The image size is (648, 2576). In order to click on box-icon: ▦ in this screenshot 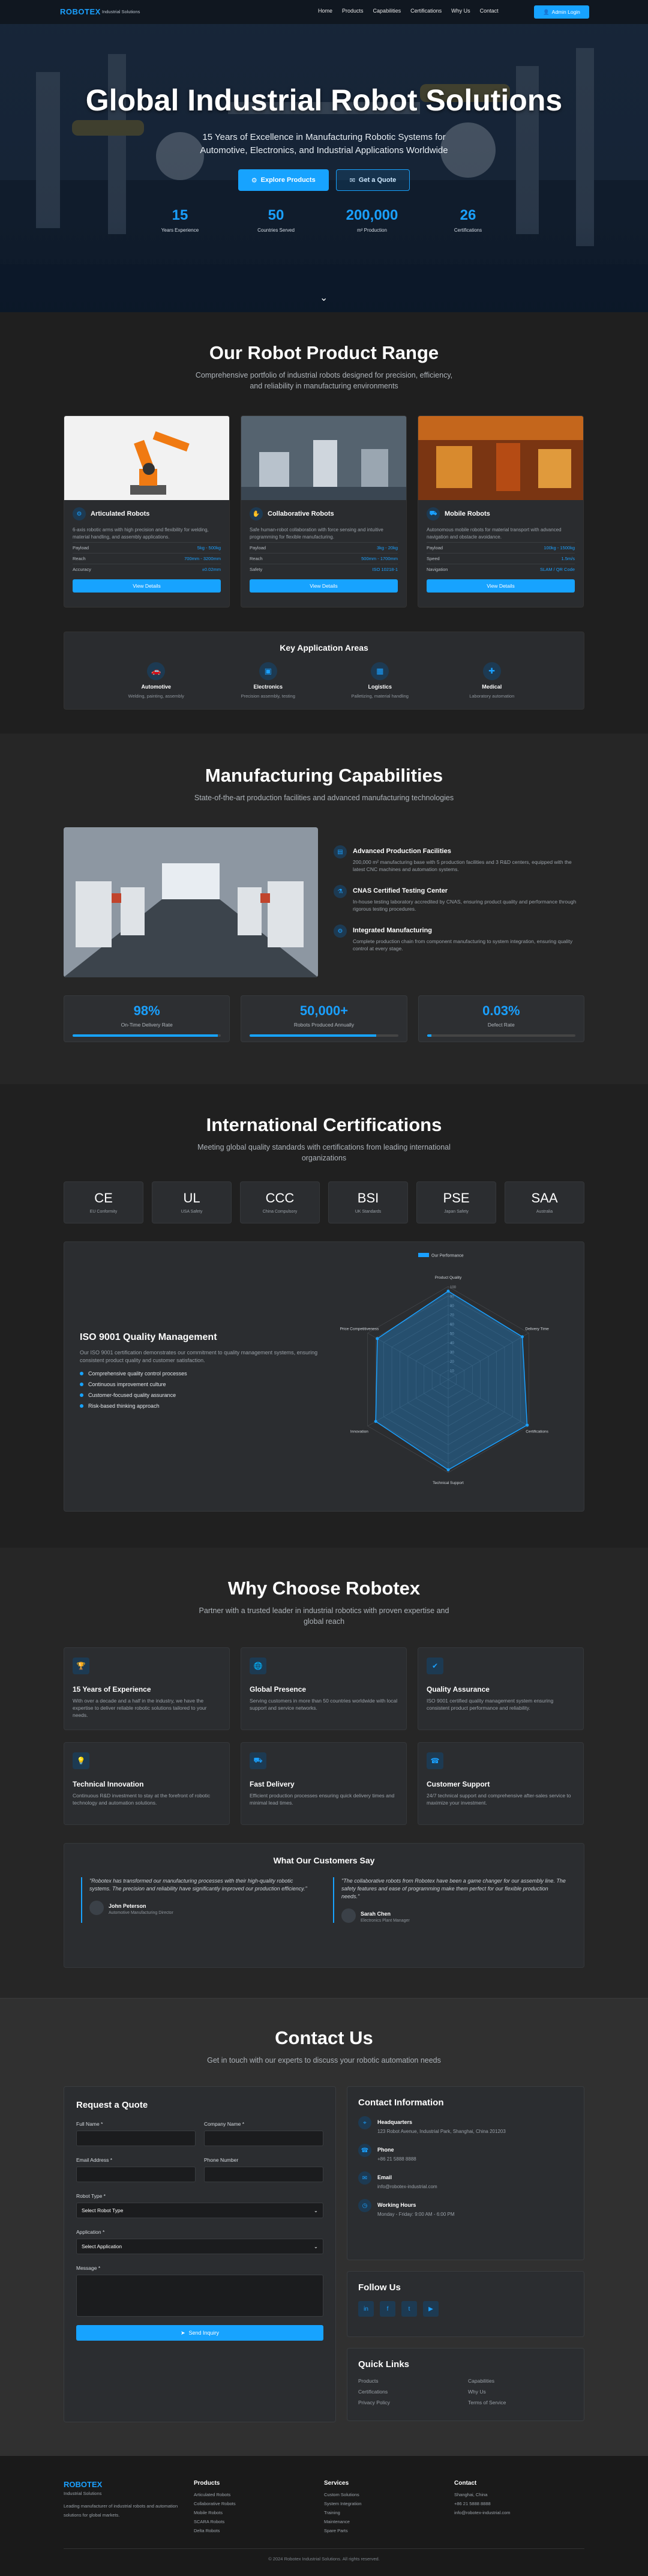, I will do `click(380, 671)`.